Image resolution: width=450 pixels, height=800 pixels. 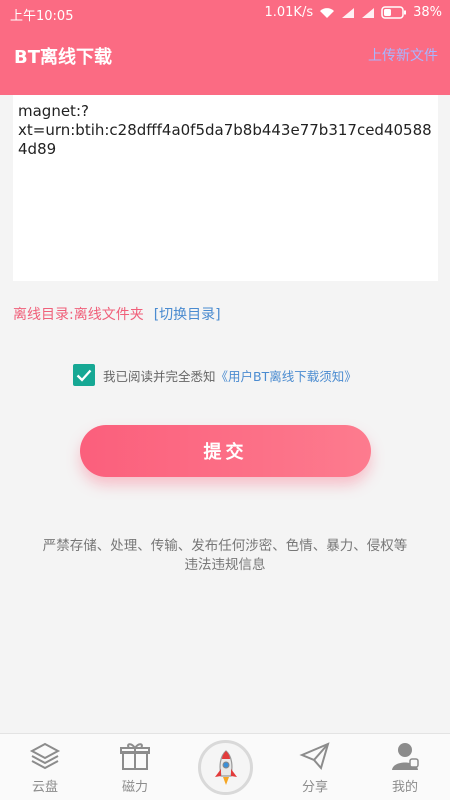 I want to click on user-icon, so click(x=405, y=756).